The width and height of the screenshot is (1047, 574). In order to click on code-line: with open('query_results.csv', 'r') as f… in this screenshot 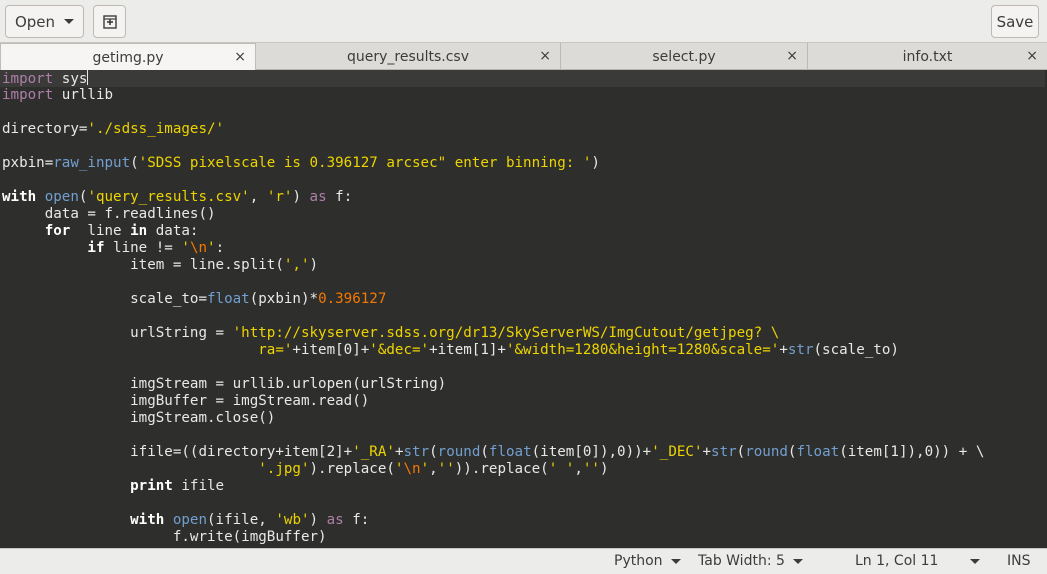, I will do `click(523, 197)`.